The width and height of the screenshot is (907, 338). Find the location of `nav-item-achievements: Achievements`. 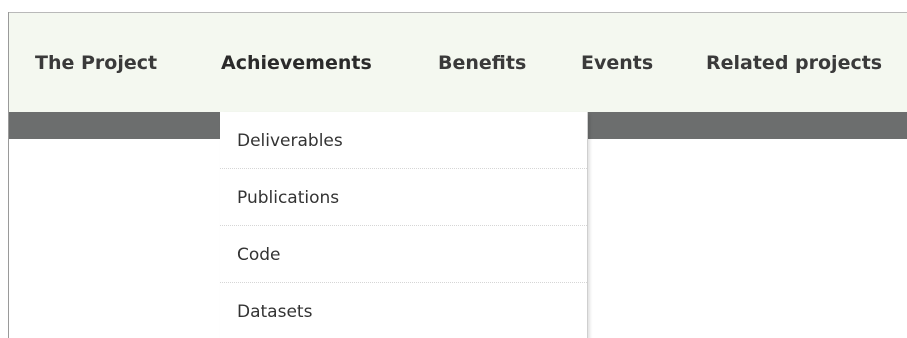

nav-item-achievements: Achievements is located at coordinates (296, 63).